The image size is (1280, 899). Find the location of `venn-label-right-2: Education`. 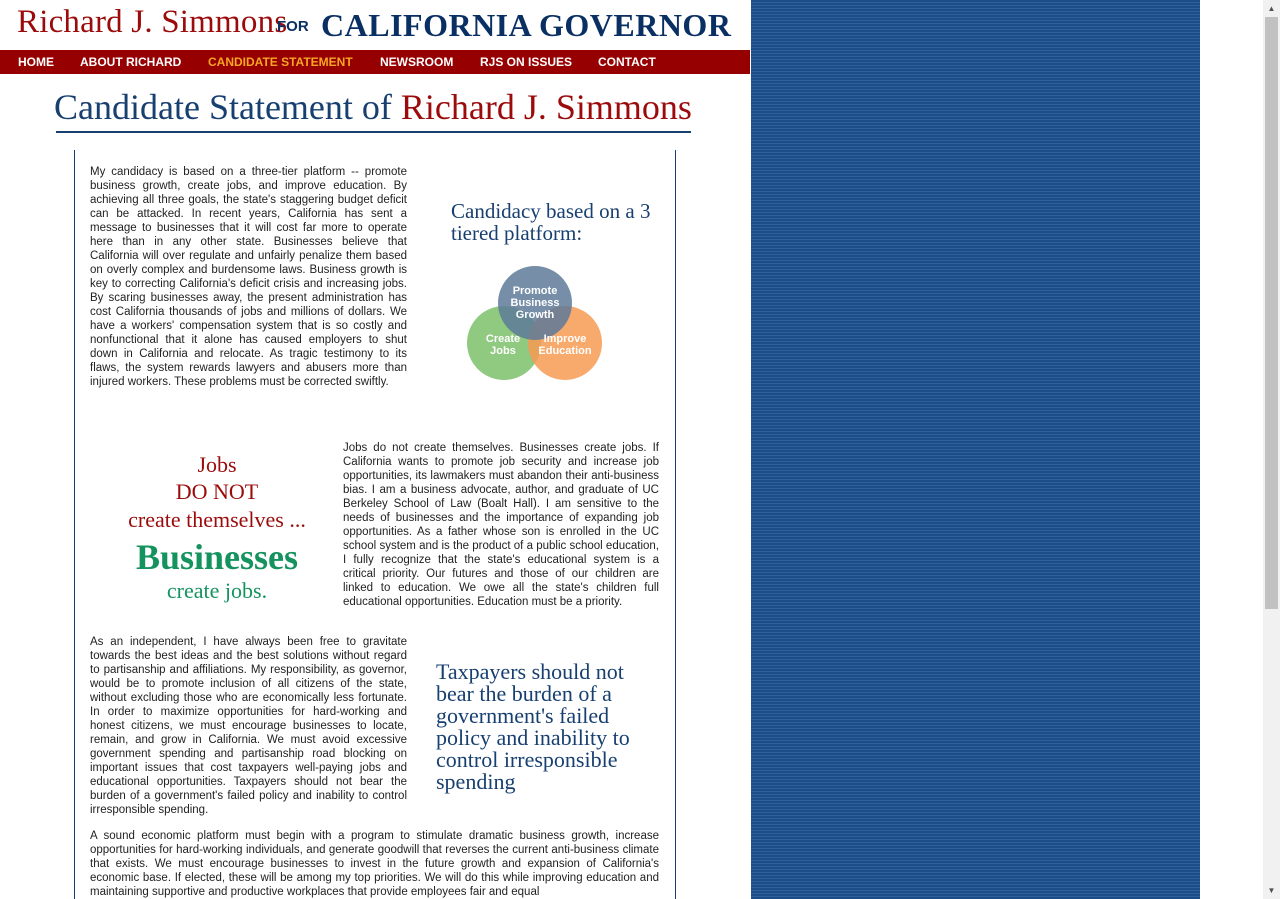

venn-label-right-2: Education is located at coordinates (564, 351).